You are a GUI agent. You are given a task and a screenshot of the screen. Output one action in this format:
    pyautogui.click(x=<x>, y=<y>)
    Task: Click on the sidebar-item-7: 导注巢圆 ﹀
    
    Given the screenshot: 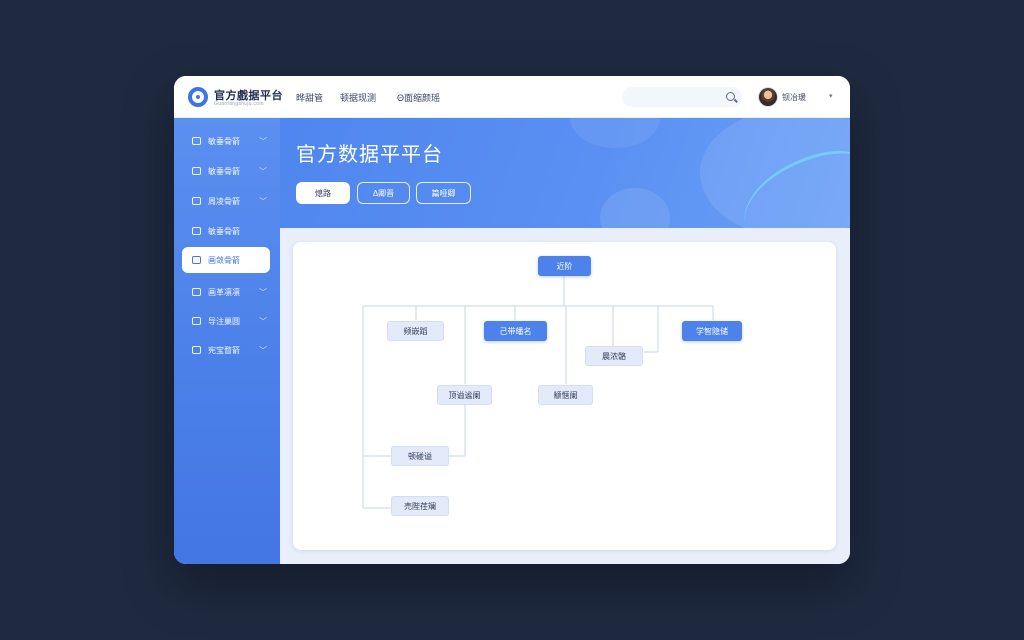 What is the action you would take?
    pyautogui.click(x=226, y=321)
    